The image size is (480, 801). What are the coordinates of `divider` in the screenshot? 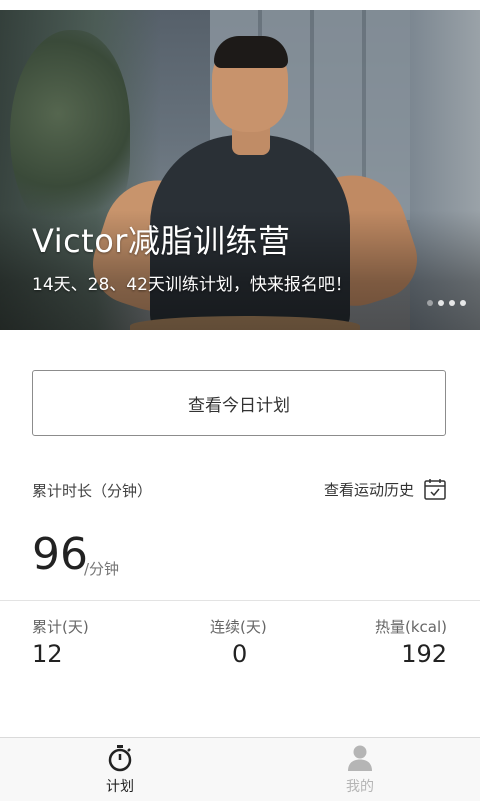 It's located at (240, 600).